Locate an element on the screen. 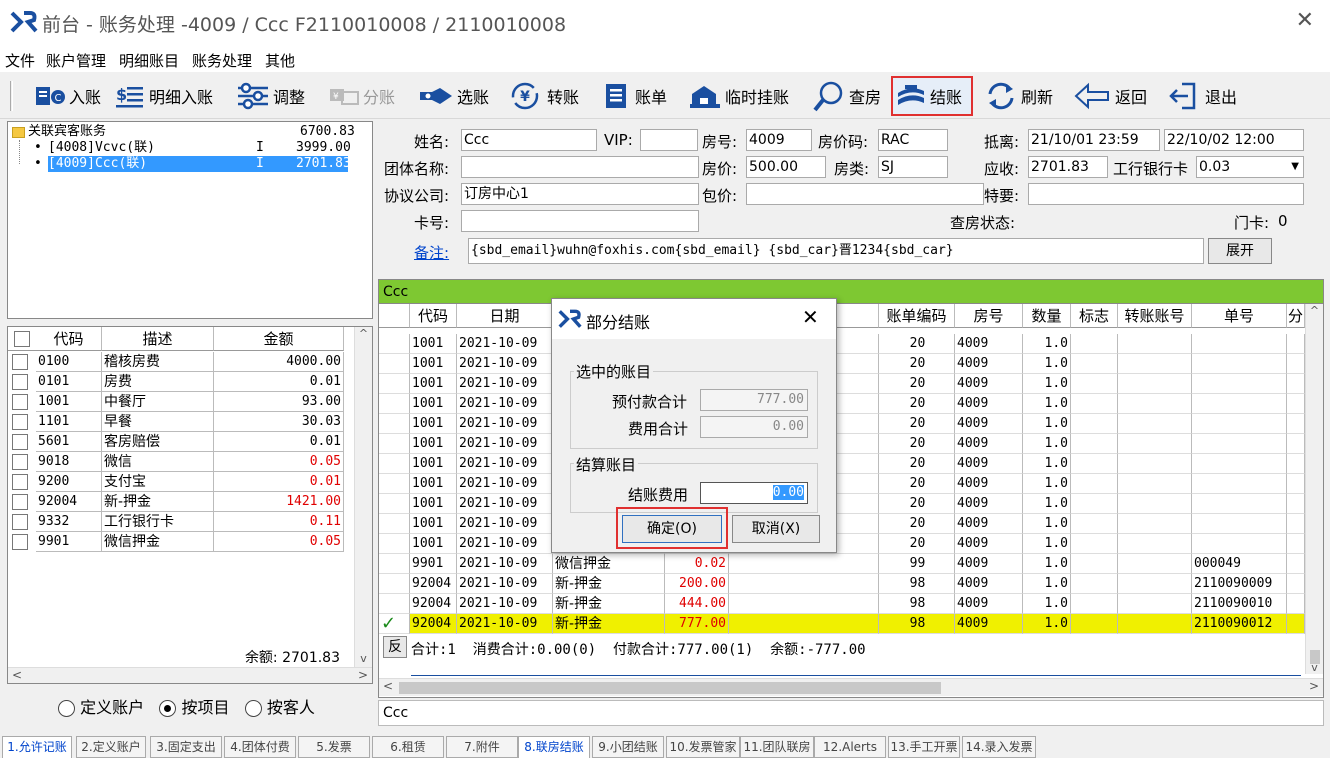 The height and width of the screenshot is (758, 1330). transaction-row: 9901 2021-10-09 微信押金 0.02 99 4009 1.0 000049 is located at coordinates (842, 564).